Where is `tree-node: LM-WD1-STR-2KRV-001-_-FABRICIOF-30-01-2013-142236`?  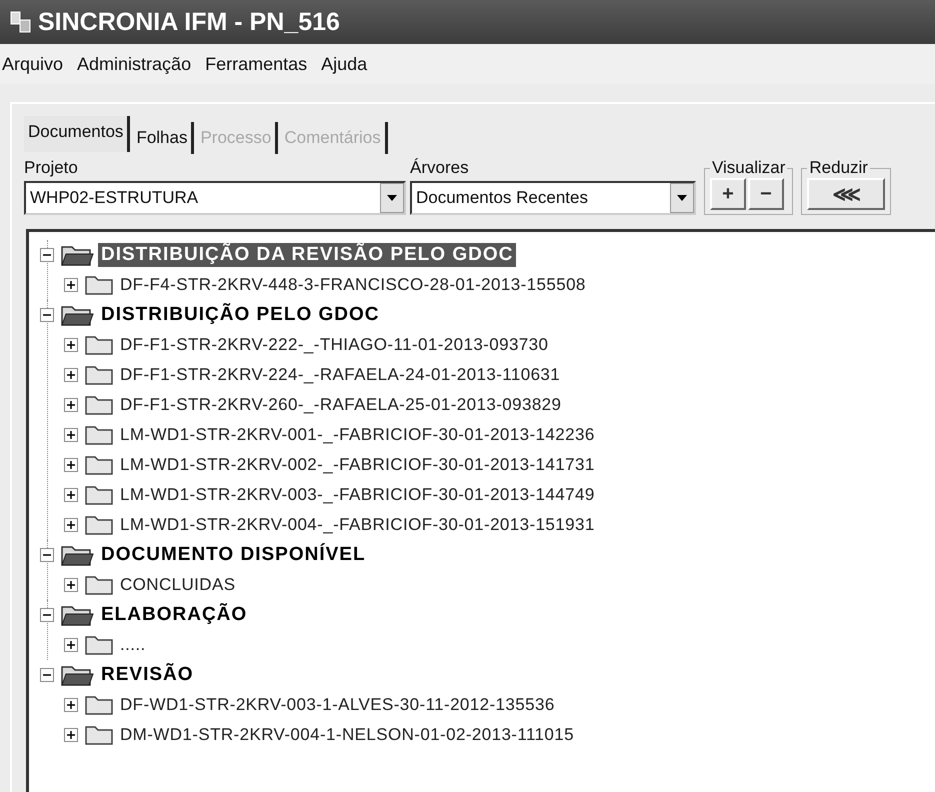 tree-node: LM-WD1-STR-2KRV-001-_-FABRICIOF-30-01-2013-142236 is located at coordinates (357, 435).